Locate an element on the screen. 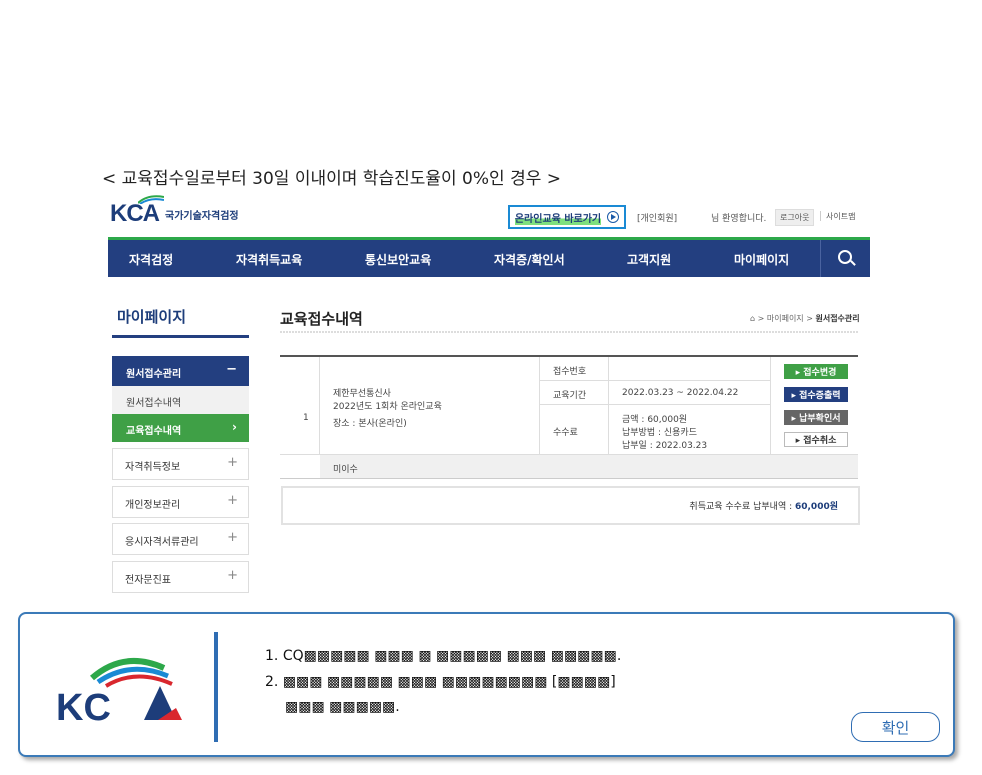 The height and width of the screenshot is (775, 982). sidebar-item-document-management: 응시자격서류관리 + is located at coordinates (180, 539).